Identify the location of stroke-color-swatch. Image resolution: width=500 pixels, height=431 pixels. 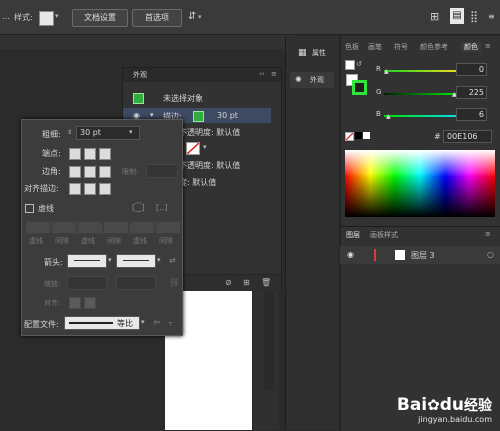
(198, 116).